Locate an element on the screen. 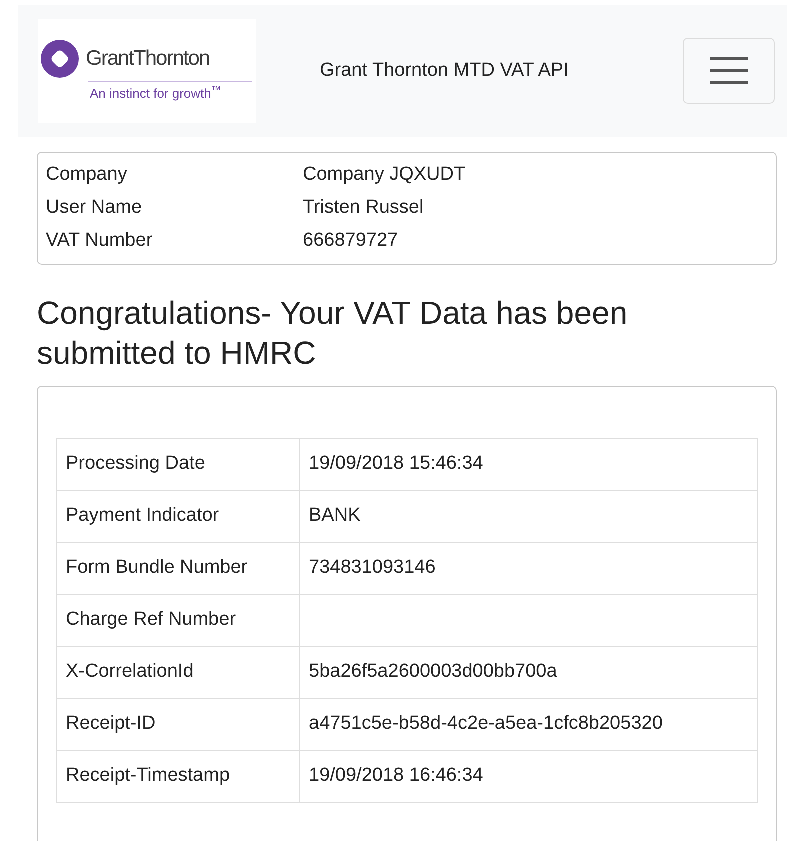  logo: GrantThornton An instinct for growth$^{™}$ is located at coordinates (147, 71).